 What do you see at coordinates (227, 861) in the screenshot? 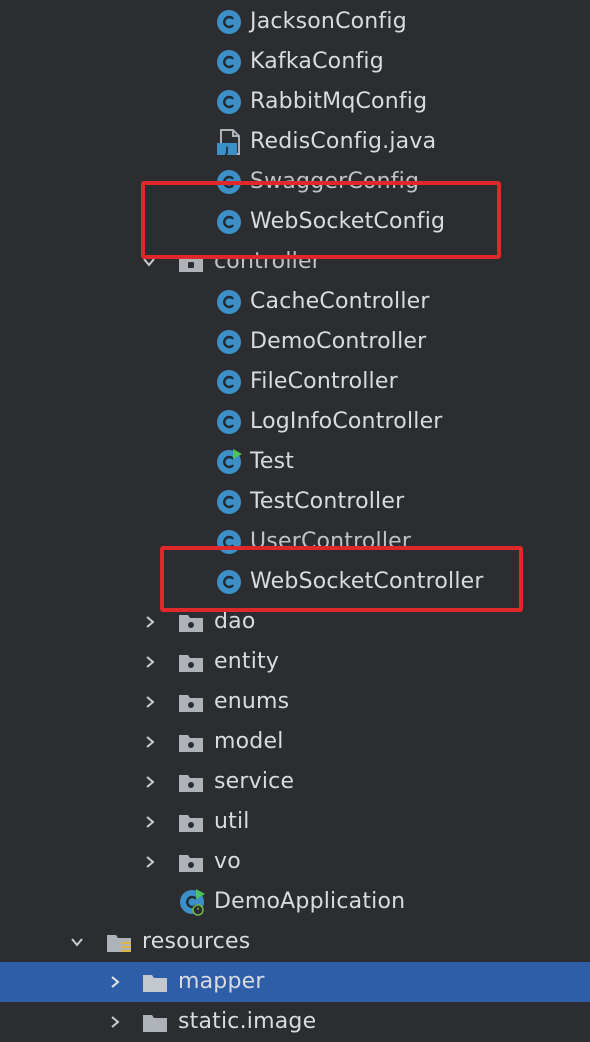
I see `tree-item-label: vo` at bounding box center [227, 861].